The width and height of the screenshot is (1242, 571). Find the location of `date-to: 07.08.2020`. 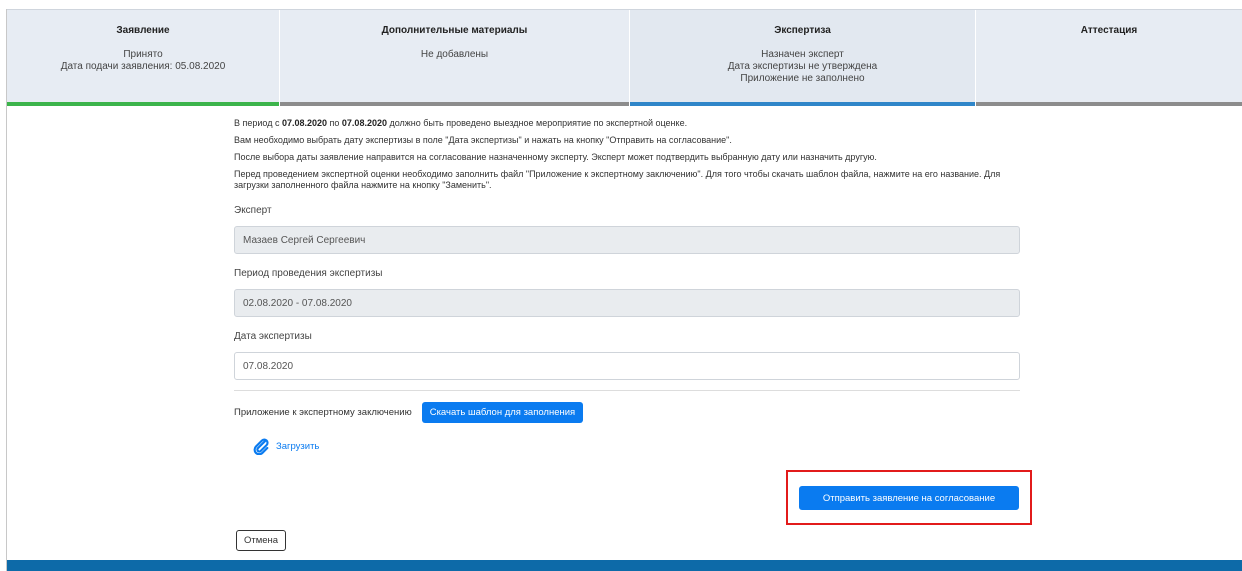

date-to: 07.08.2020 is located at coordinates (364, 123).